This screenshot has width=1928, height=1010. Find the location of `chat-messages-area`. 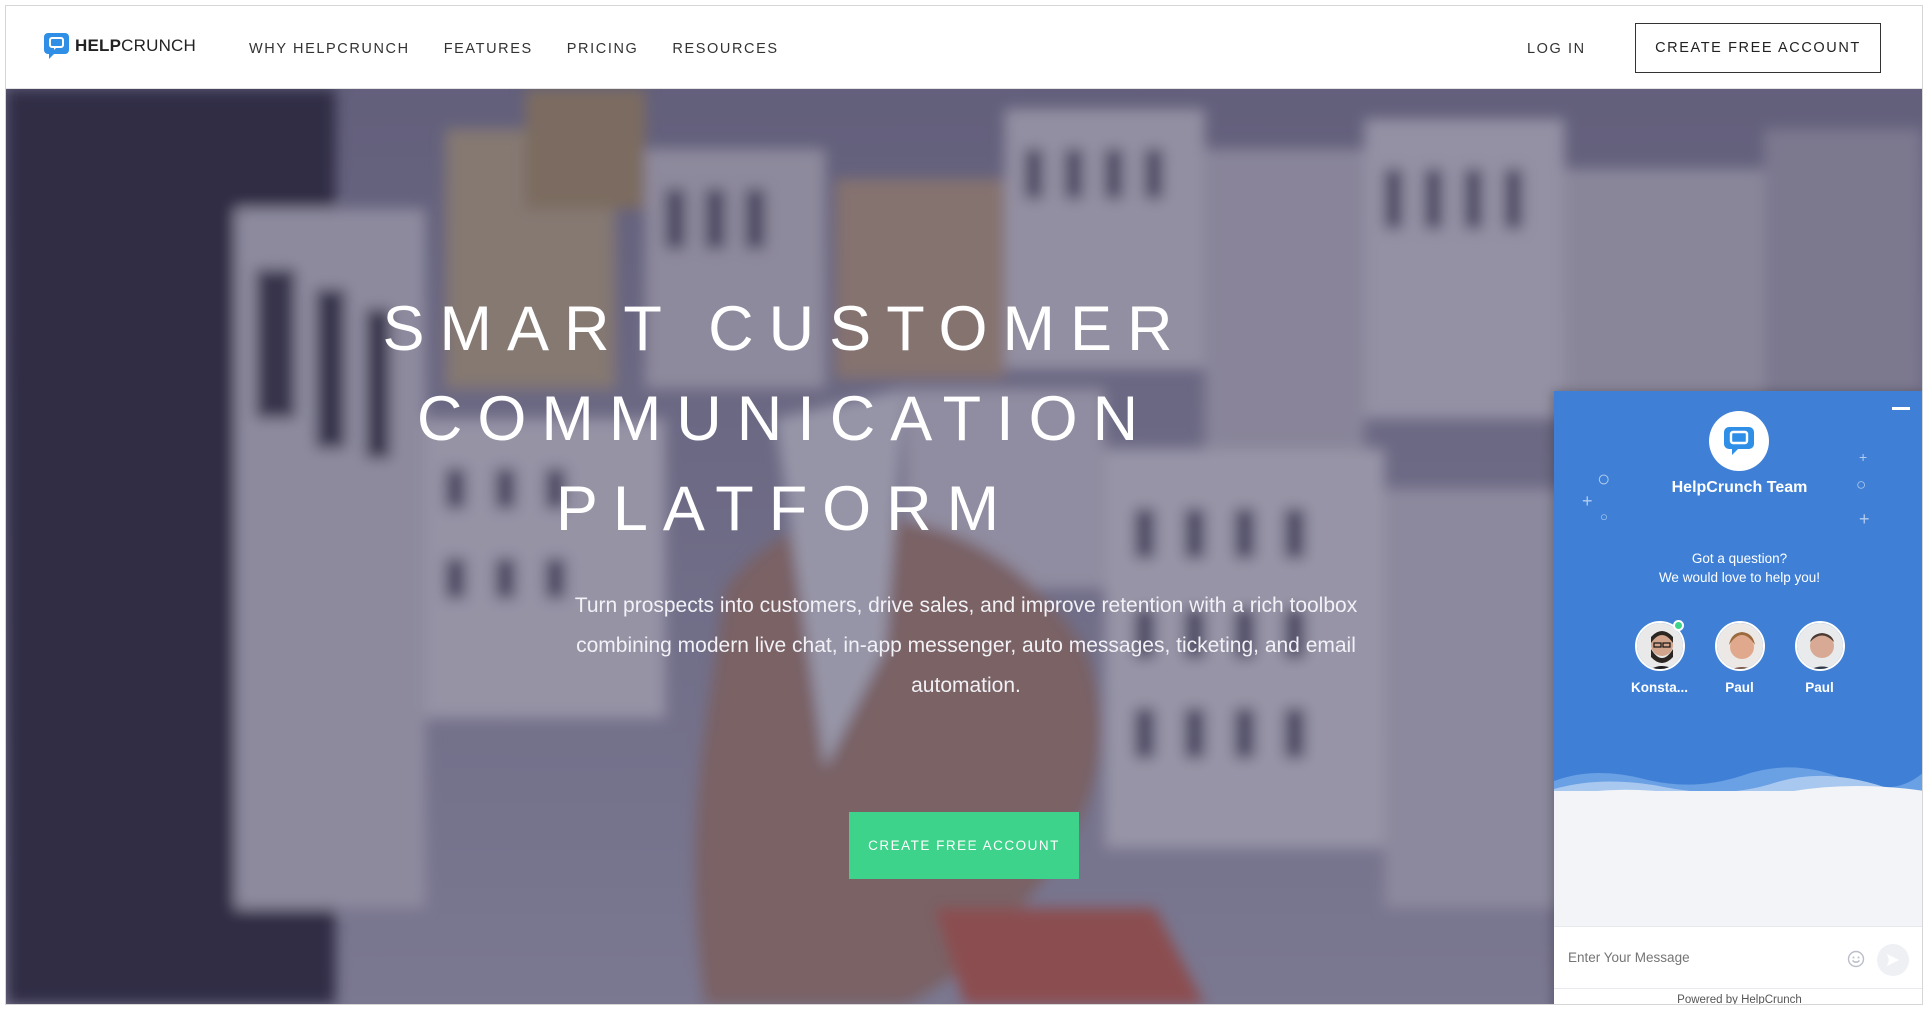

chat-messages-area is located at coordinates (1738, 858).